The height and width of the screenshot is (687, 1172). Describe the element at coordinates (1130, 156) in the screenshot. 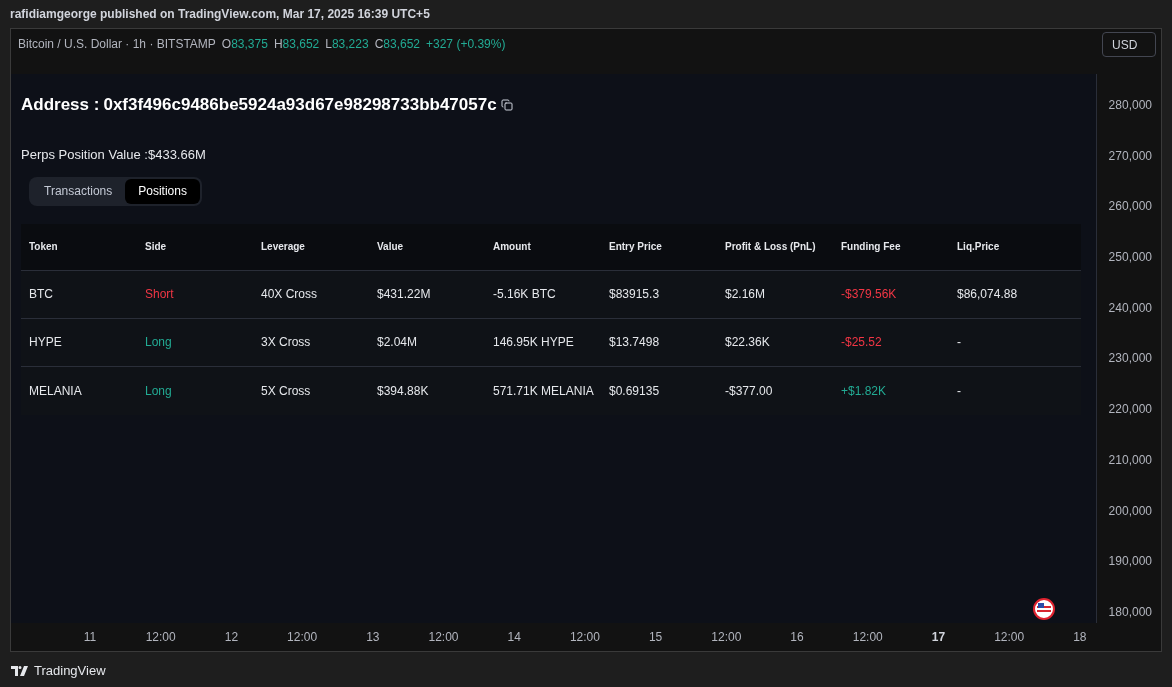

I see `price-label: 270,000` at that location.